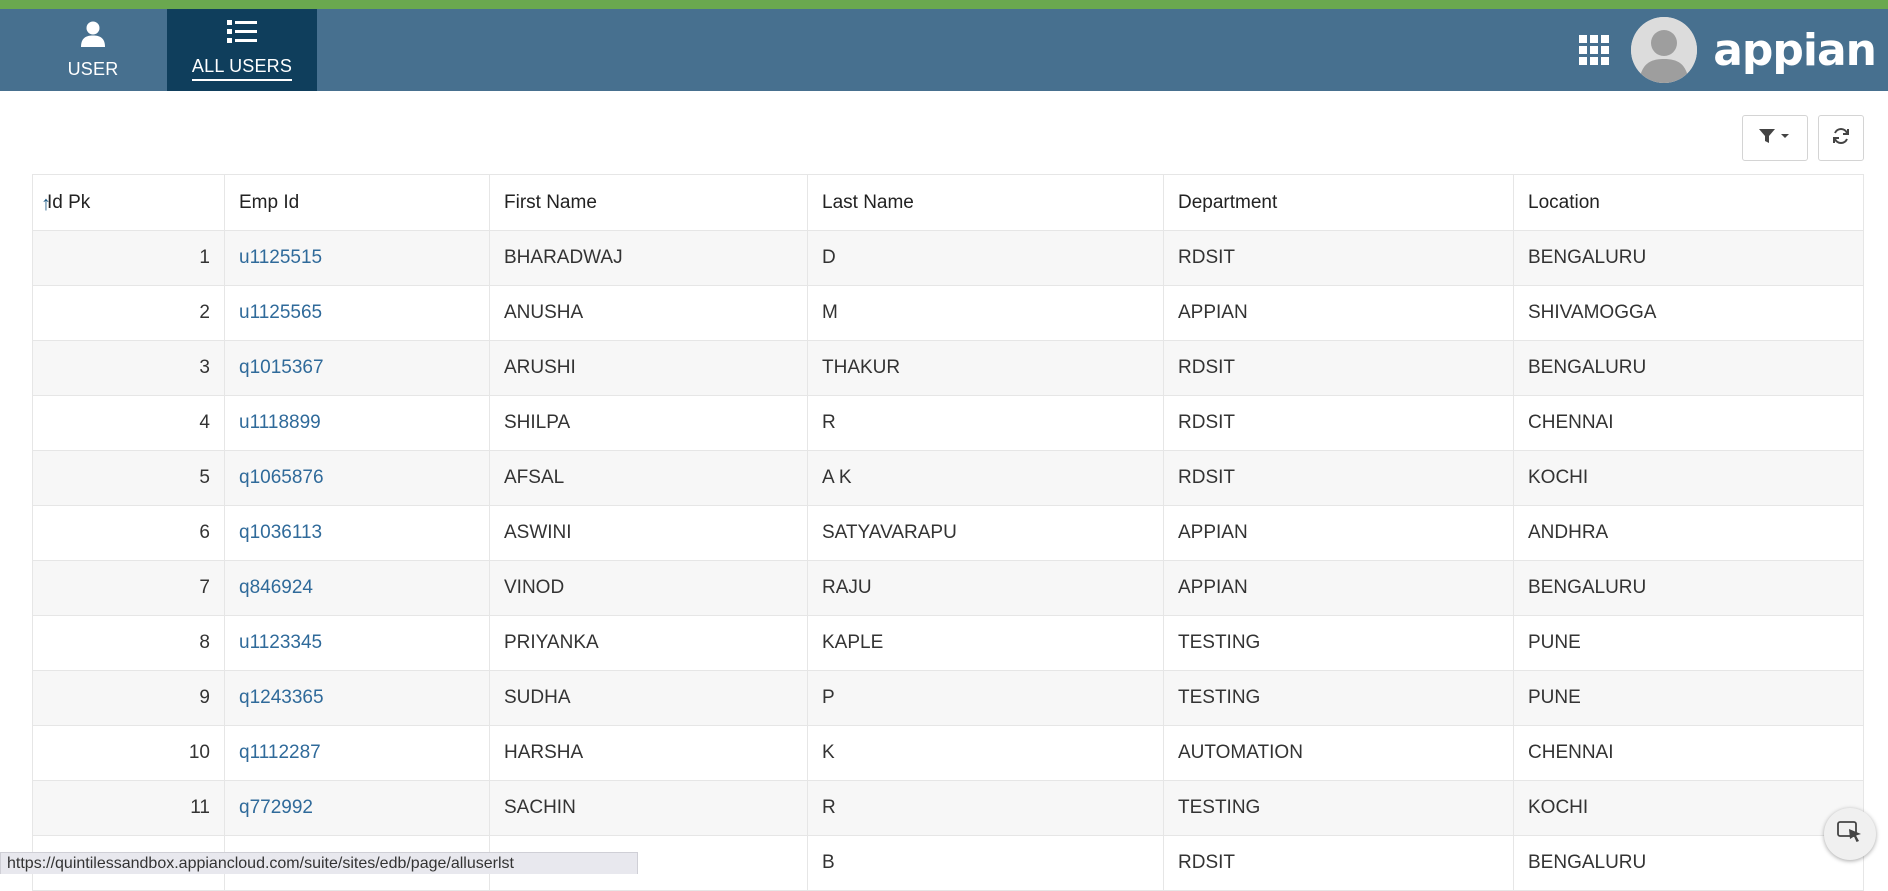  What do you see at coordinates (129, 203) in the screenshot?
I see `column-header-id-pk: ↑ Id Pk` at bounding box center [129, 203].